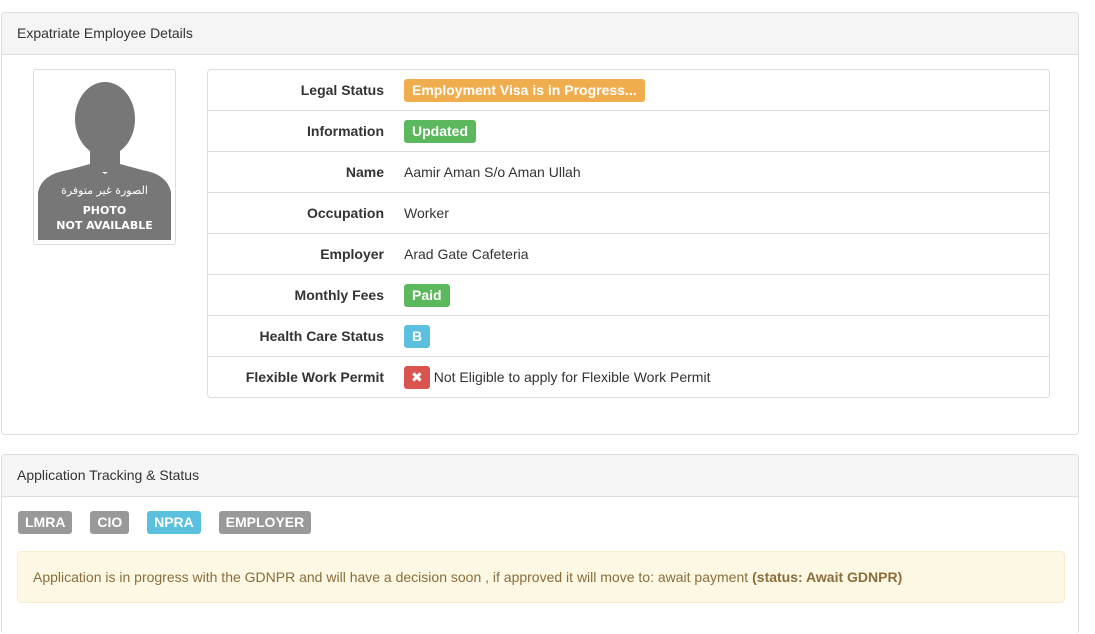 Image resolution: width=1095 pixels, height=634 pixels. I want to click on panel-title: Application Tracking & Status, so click(540, 476).